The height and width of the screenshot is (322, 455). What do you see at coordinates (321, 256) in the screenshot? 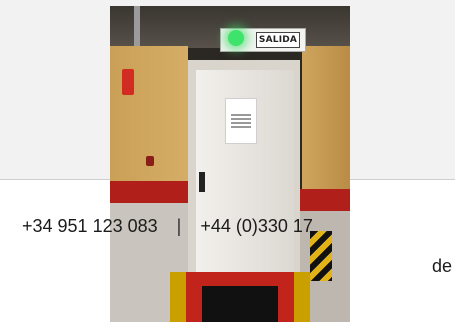
I see `hazard-stripes` at bounding box center [321, 256].